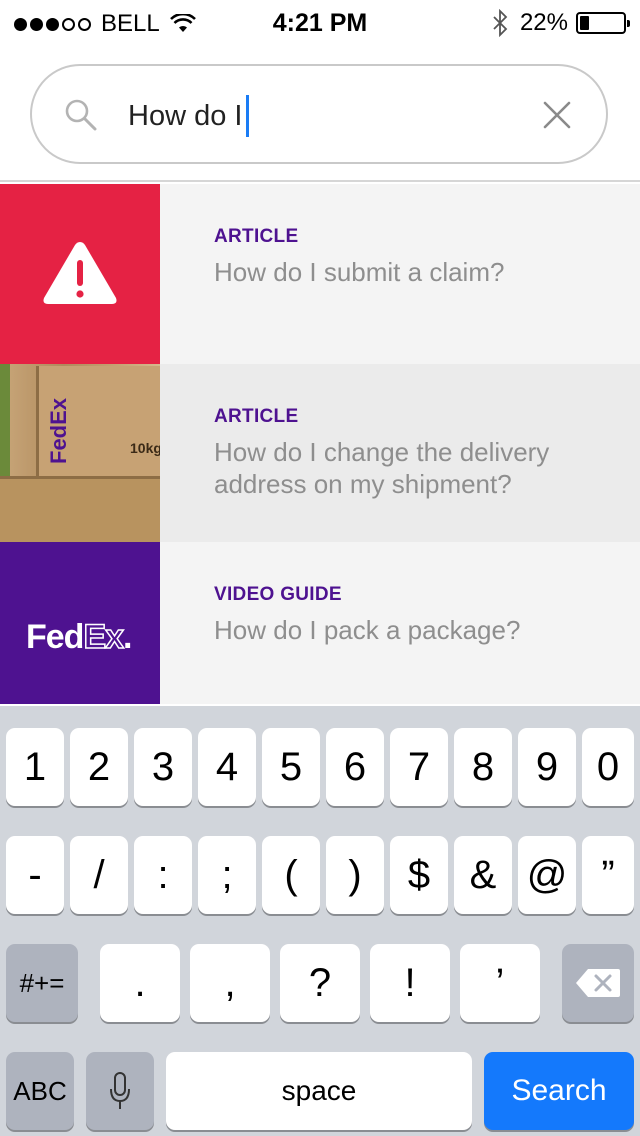 The height and width of the screenshot is (1136, 640). Describe the element at coordinates (55, 637) in the screenshot. I see `fedex-logo-fed: Fed` at that location.